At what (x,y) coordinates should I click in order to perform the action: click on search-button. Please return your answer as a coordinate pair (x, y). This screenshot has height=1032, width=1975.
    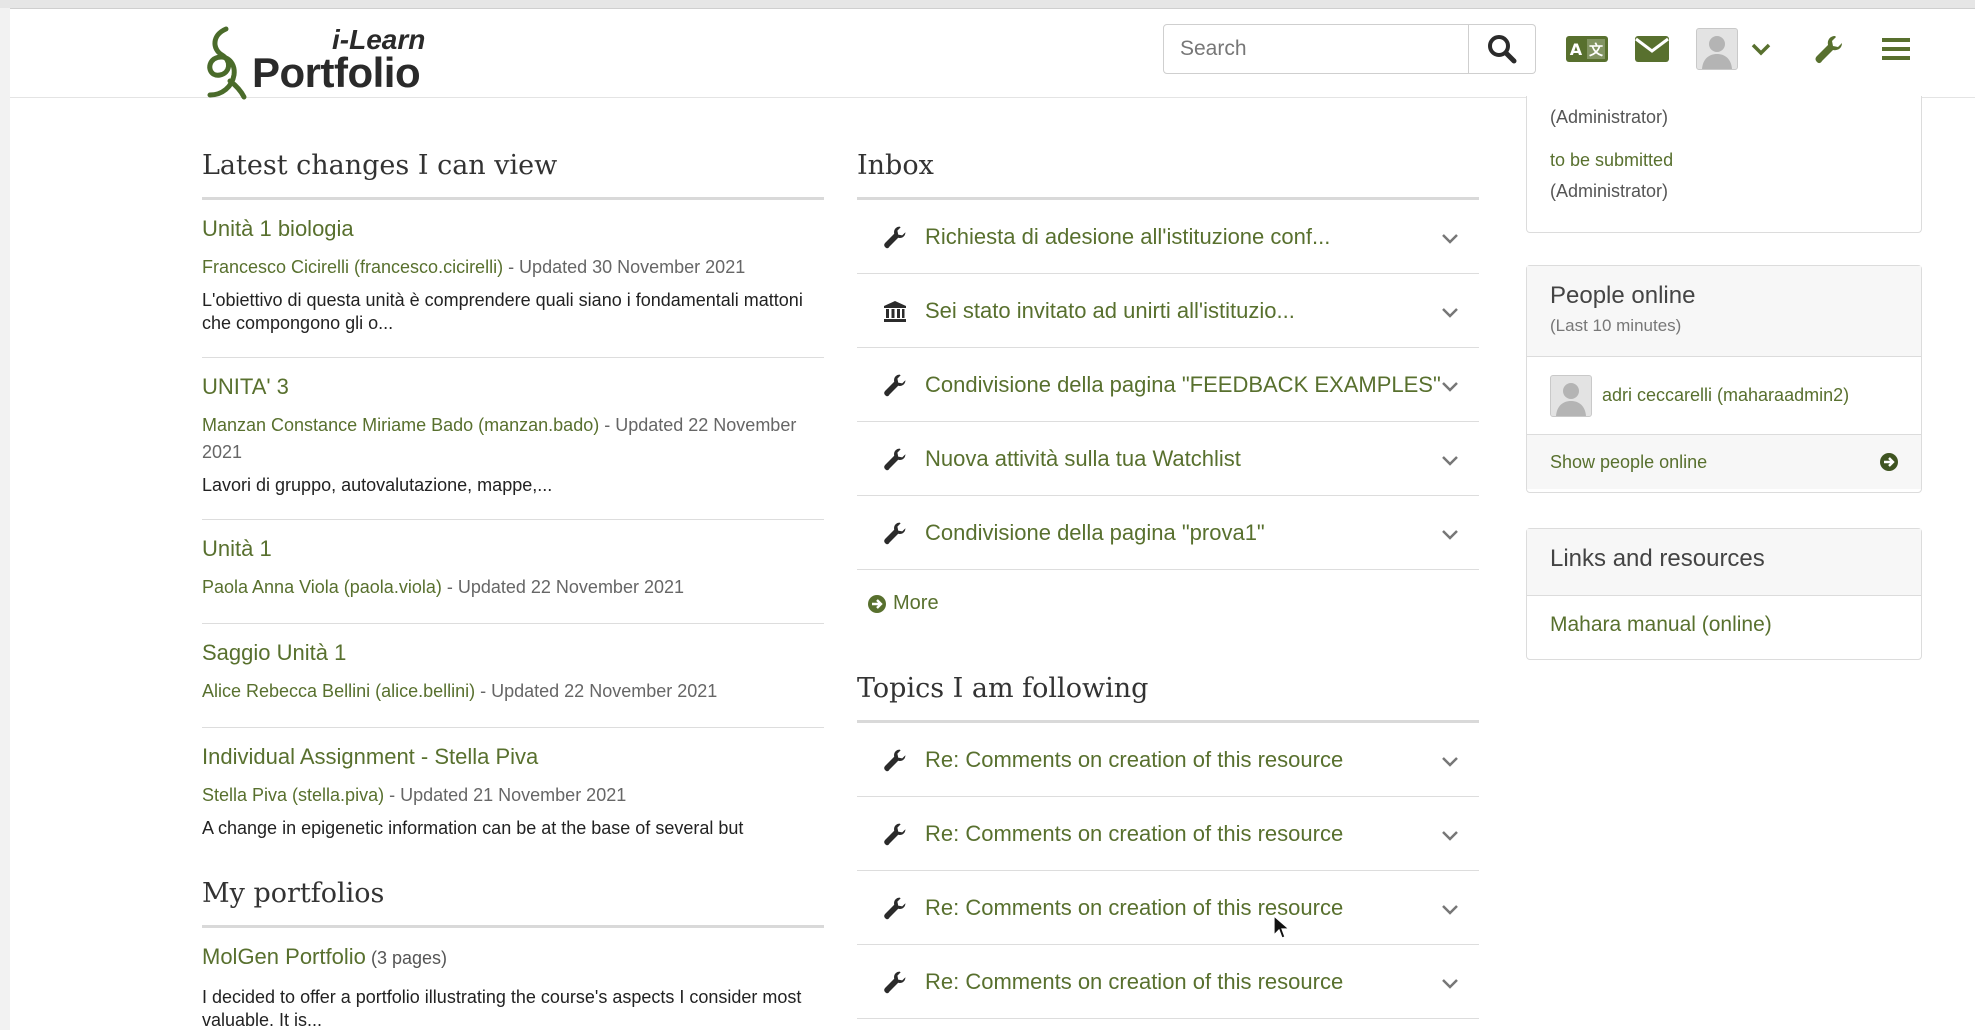
    Looking at the image, I should click on (1502, 49).